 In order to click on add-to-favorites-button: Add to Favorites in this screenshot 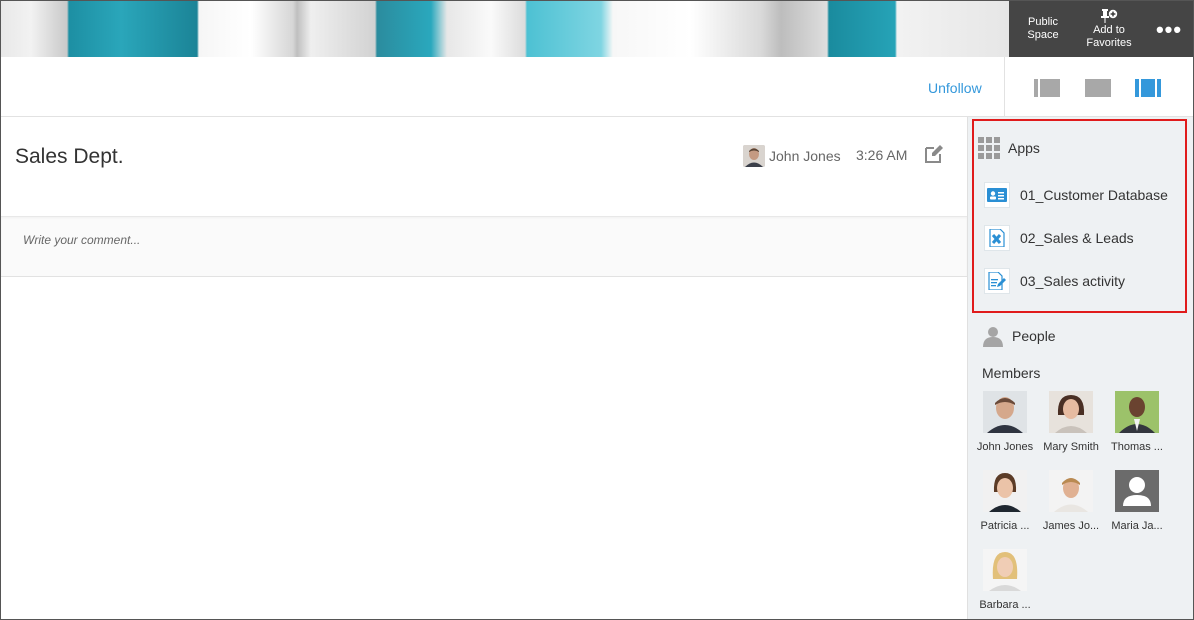, I will do `click(1109, 29)`.